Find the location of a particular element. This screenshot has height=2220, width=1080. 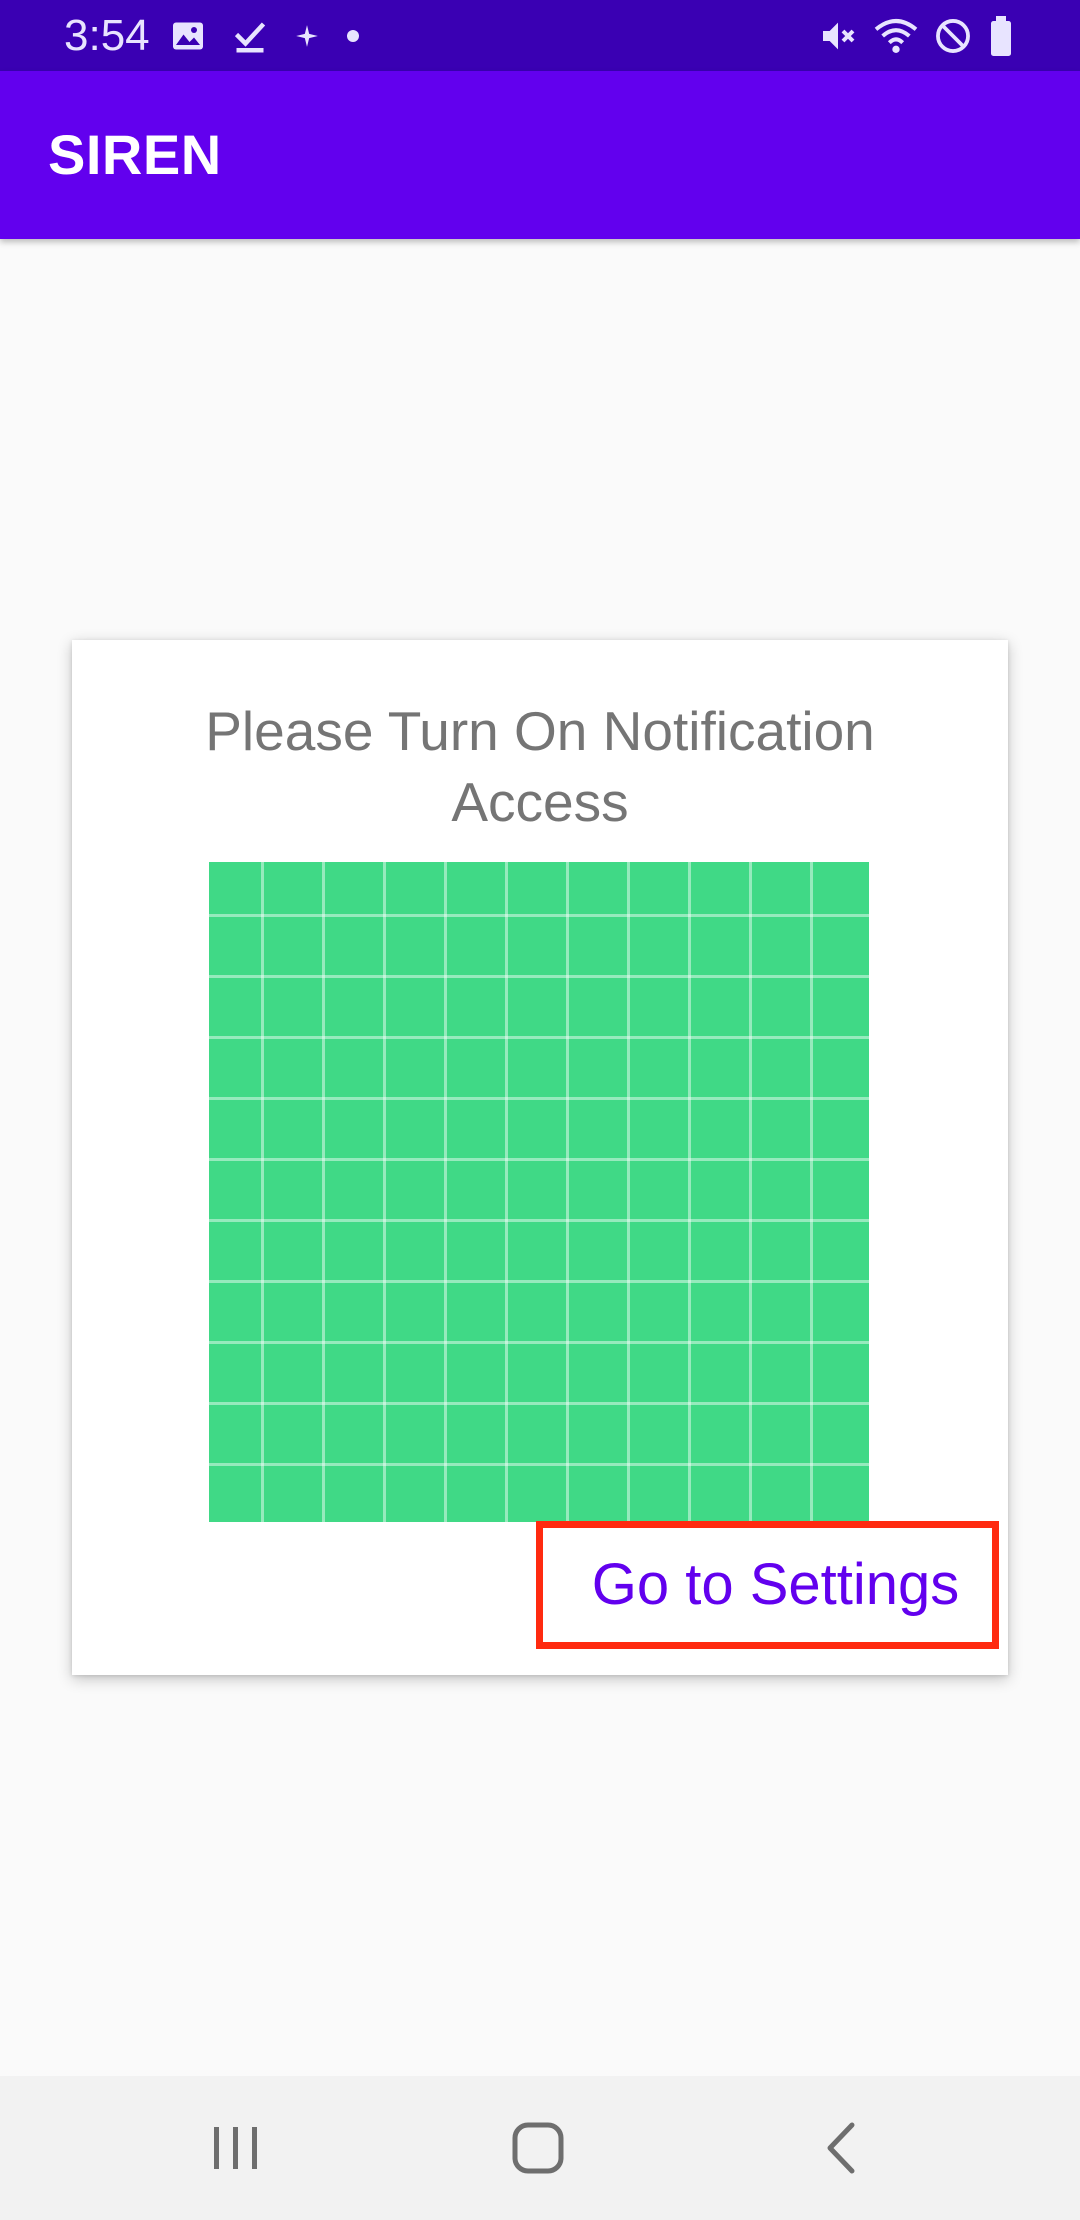

home-icon is located at coordinates (538, 2148).